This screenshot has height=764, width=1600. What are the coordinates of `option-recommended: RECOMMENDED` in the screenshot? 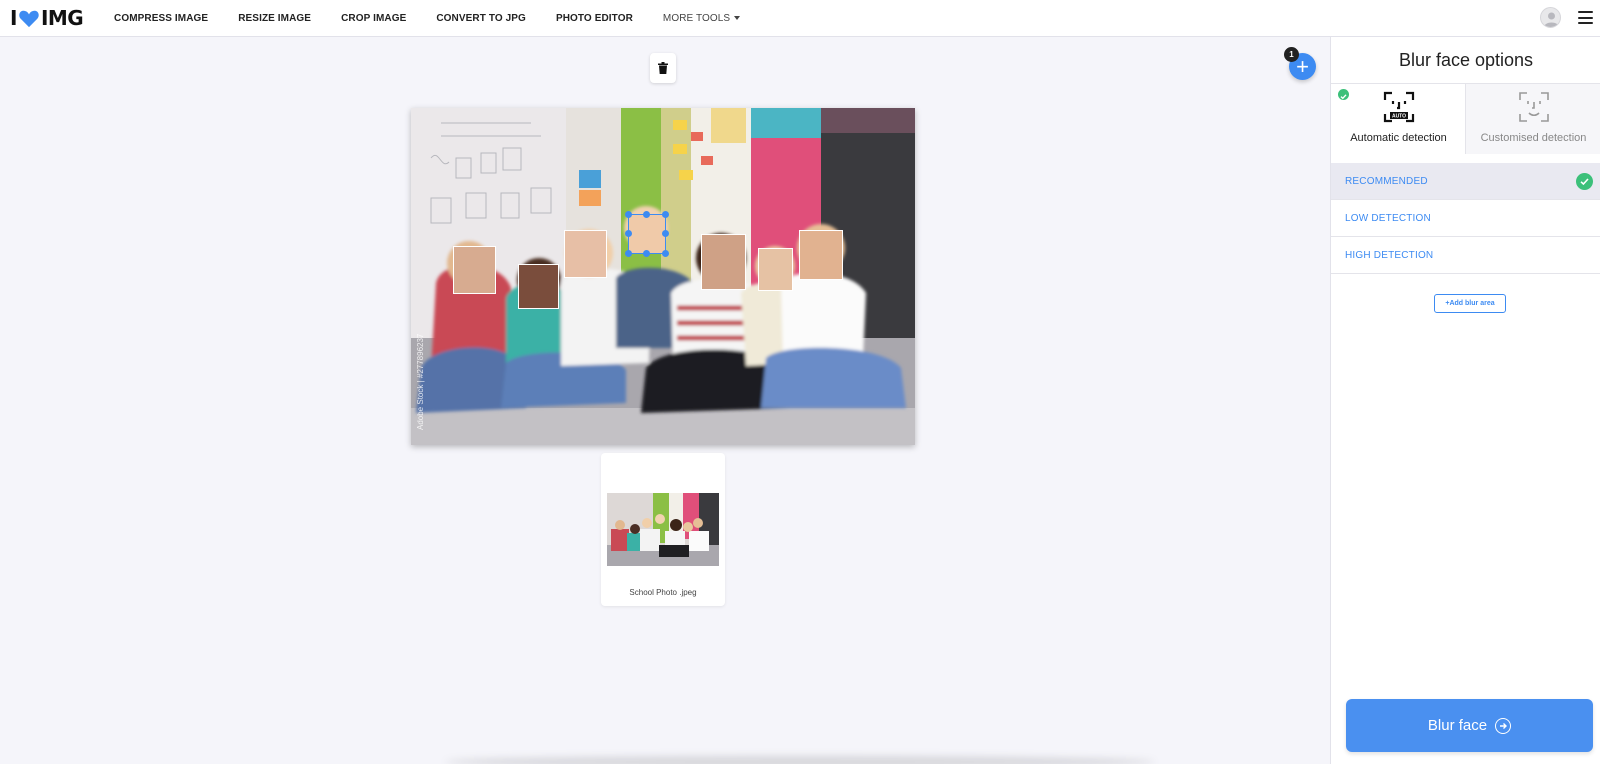 It's located at (1465, 181).